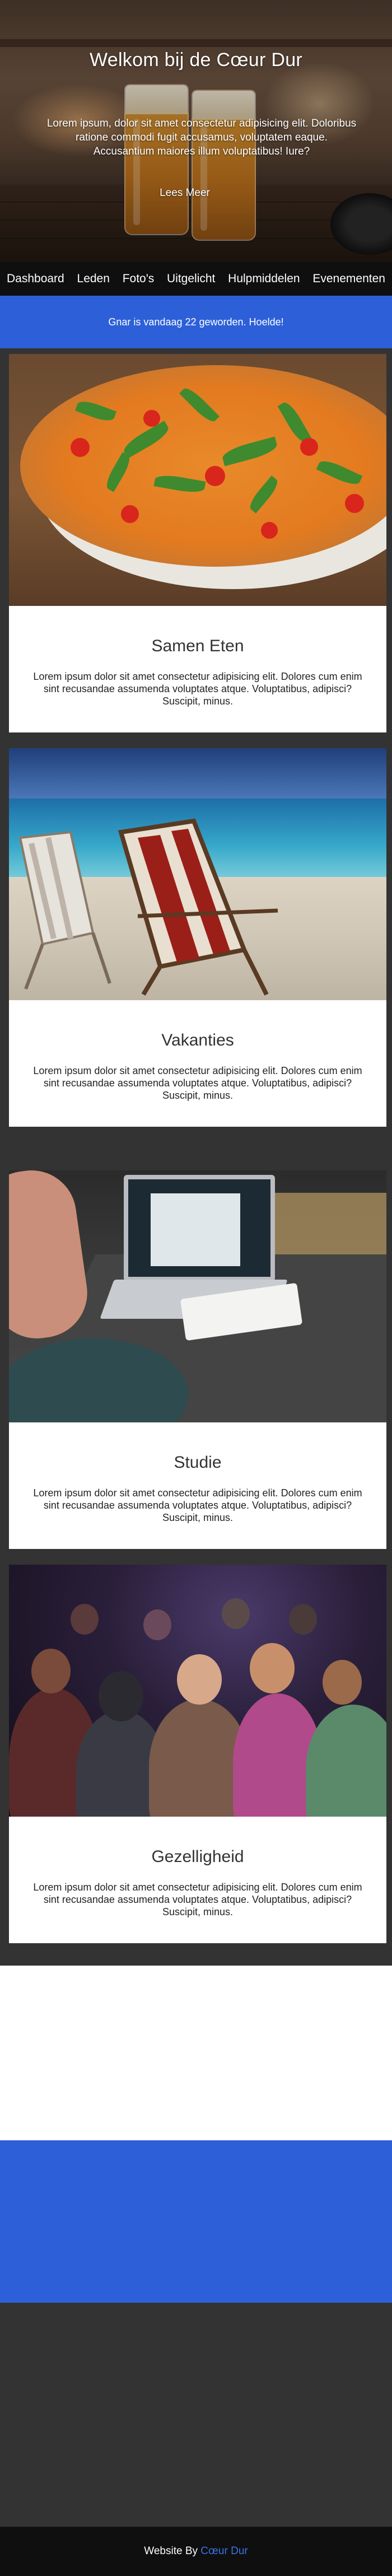 This screenshot has height=2576, width=392. What do you see at coordinates (196, 322) in the screenshot?
I see `announcement-banner: Gnar is vandaag 22 geworden. Hoelde!` at bounding box center [196, 322].